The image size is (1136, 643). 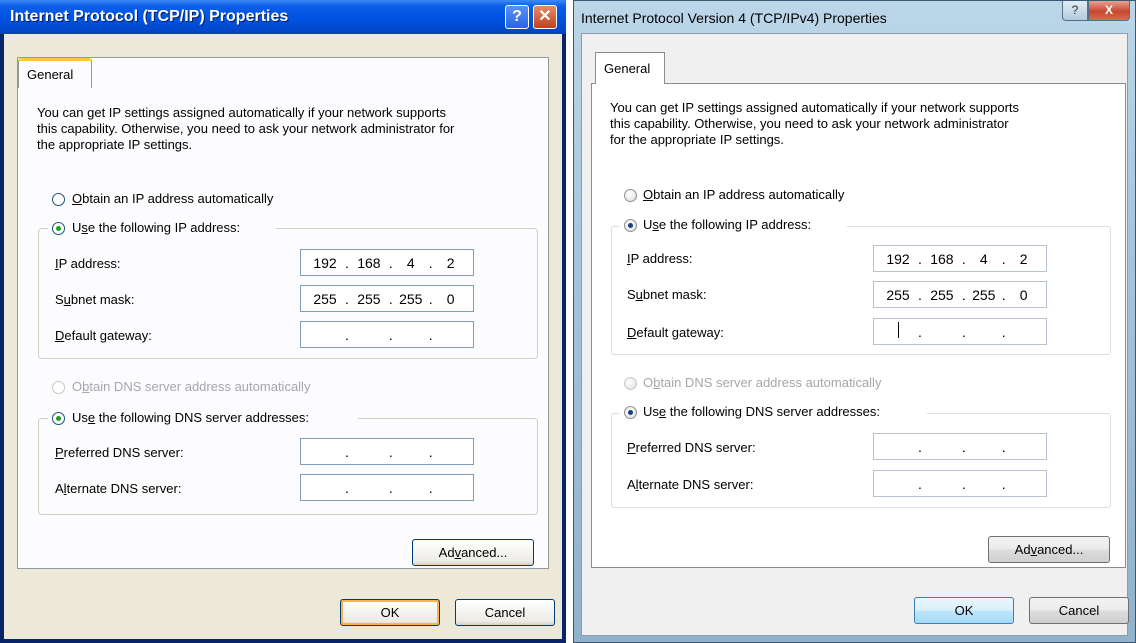 What do you see at coordinates (898, 331) in the screenshot?
I see `text-cursor` at bounding box center [898, 331].